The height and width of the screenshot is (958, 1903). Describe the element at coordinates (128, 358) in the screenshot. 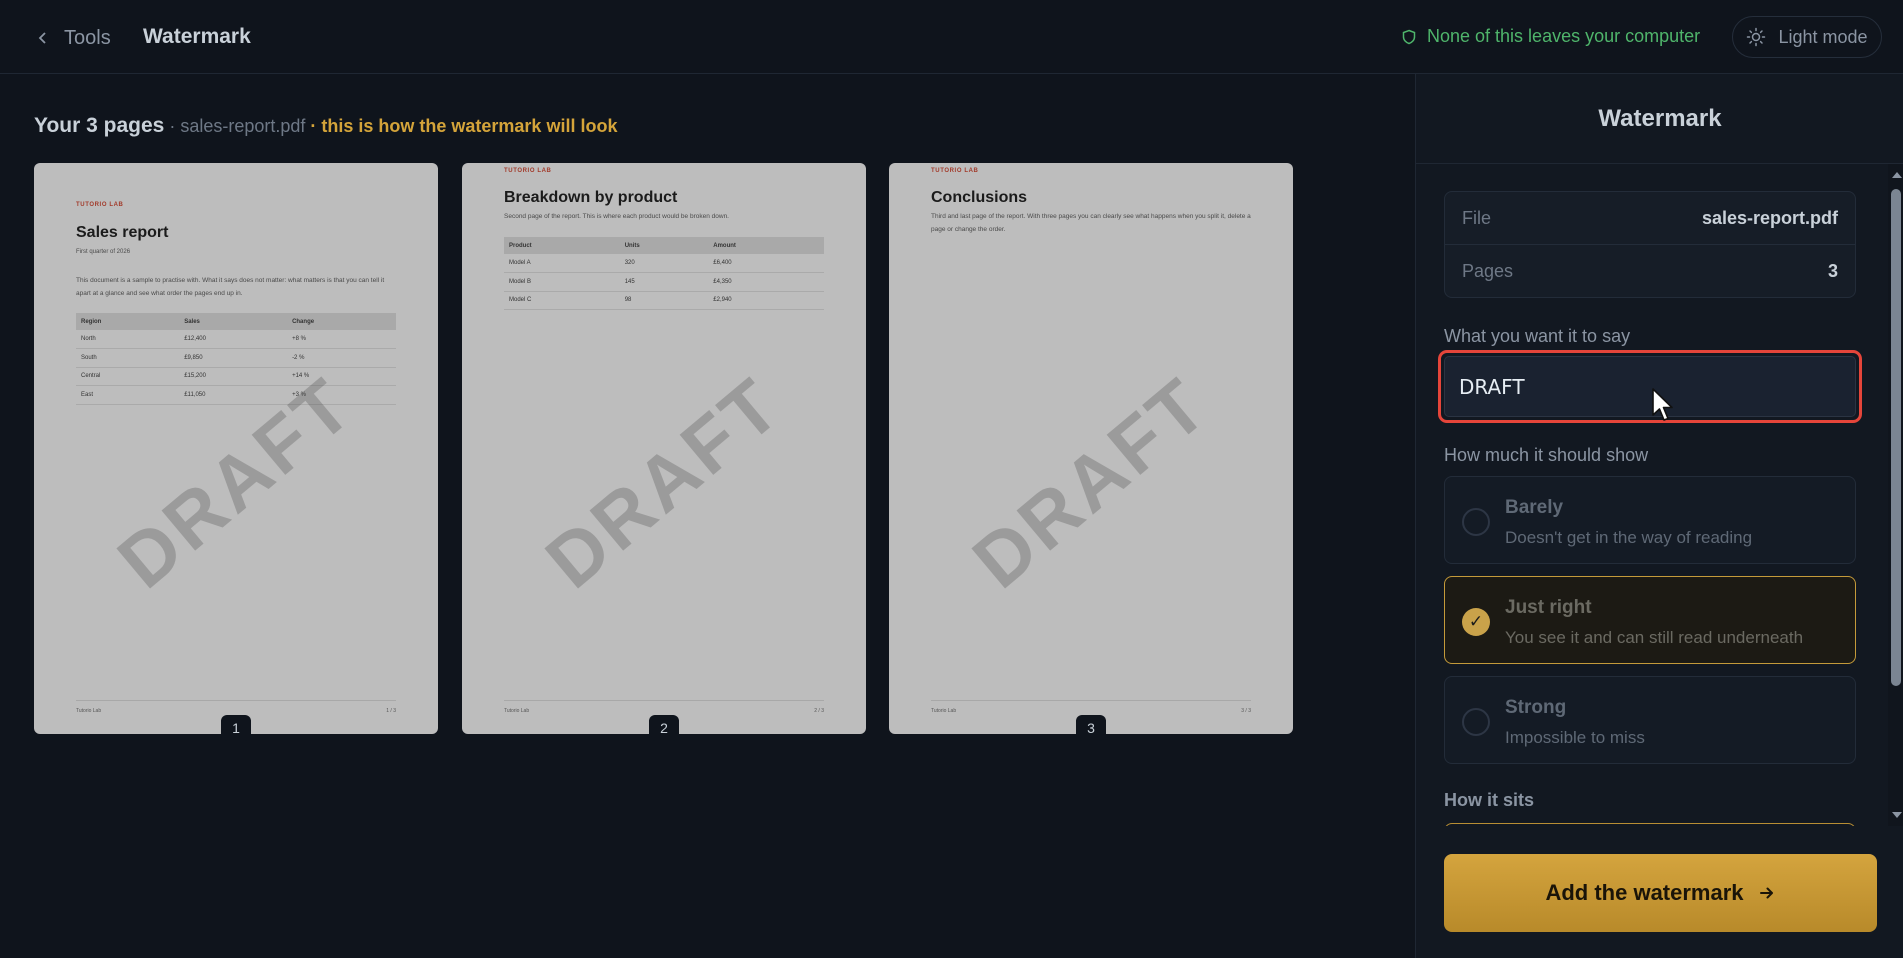

I see `table-cell: South` at that location.